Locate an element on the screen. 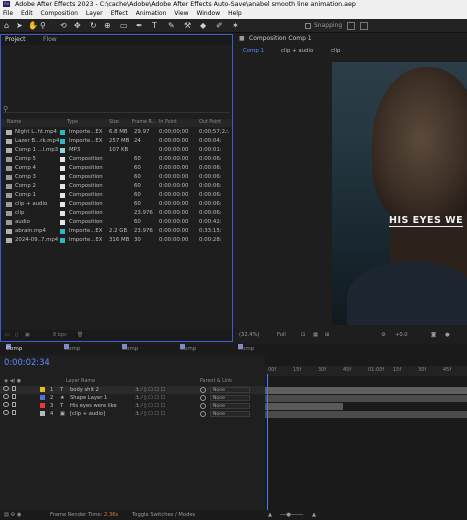  tab-composition: Composition Comp 1 is located at coordinates (280, 39).